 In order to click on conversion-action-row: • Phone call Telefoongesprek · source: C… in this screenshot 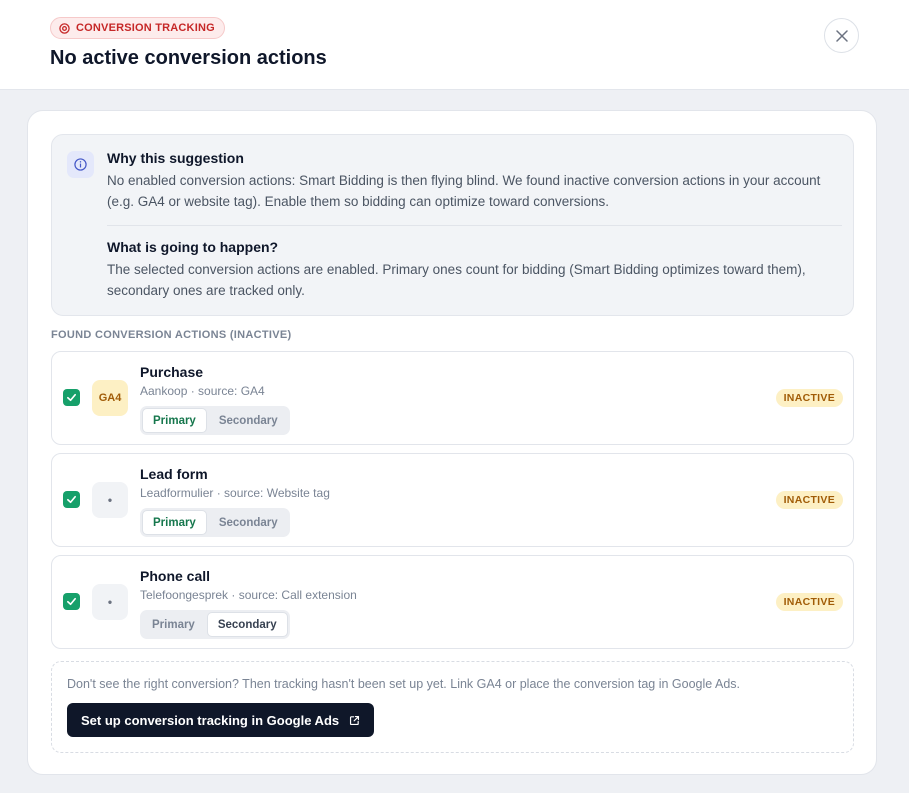, I will do `click(452, 602)`.